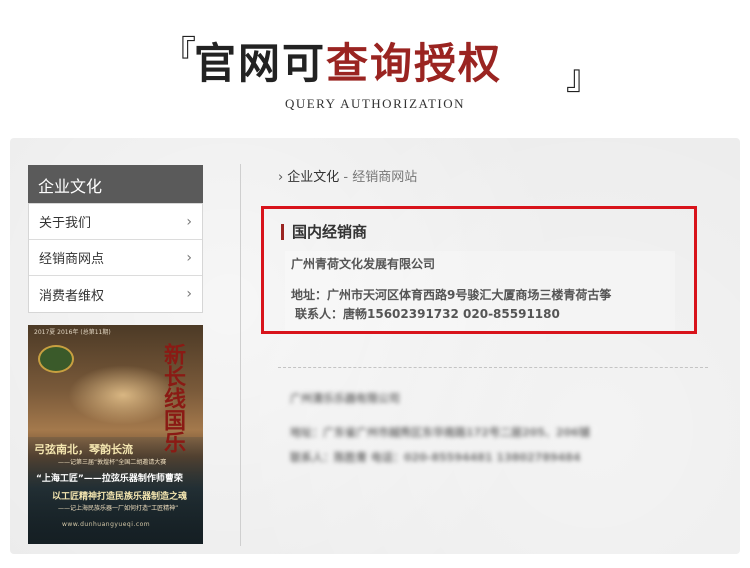 Image resolution: width=750 pixels, height=568 pixels. I want to click on page-title-dark: 官网可, so click(260, 63).